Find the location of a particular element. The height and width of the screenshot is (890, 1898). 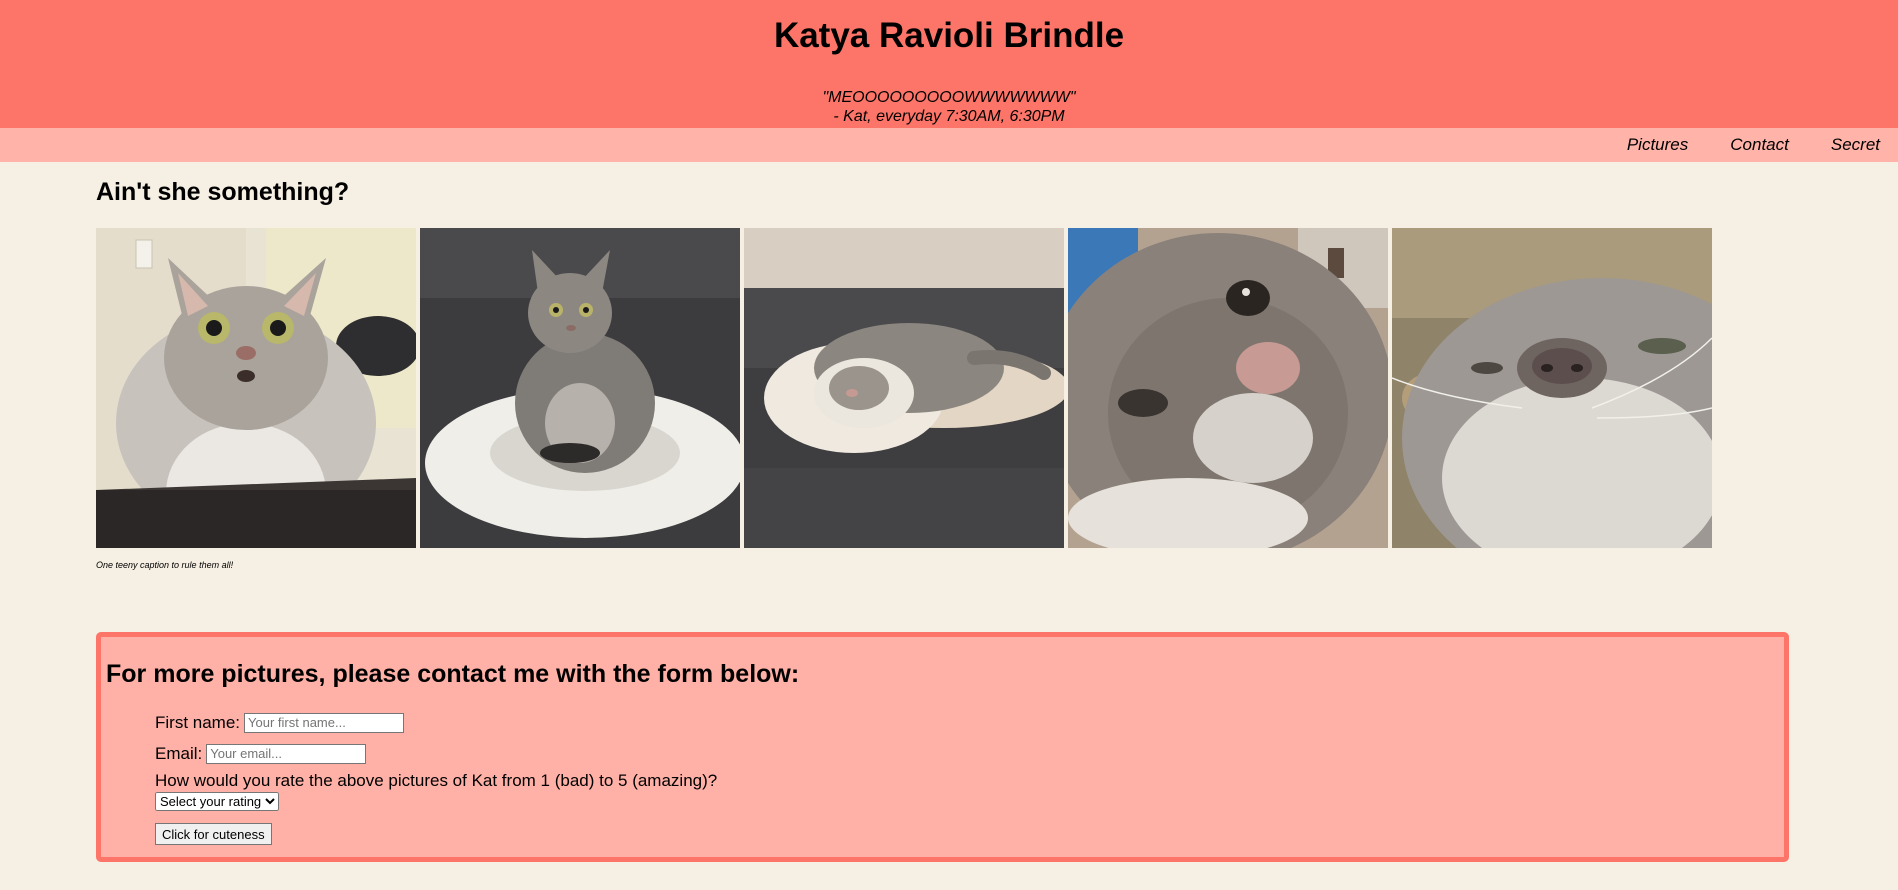

first-name-input is located at coordinates (324, 722).